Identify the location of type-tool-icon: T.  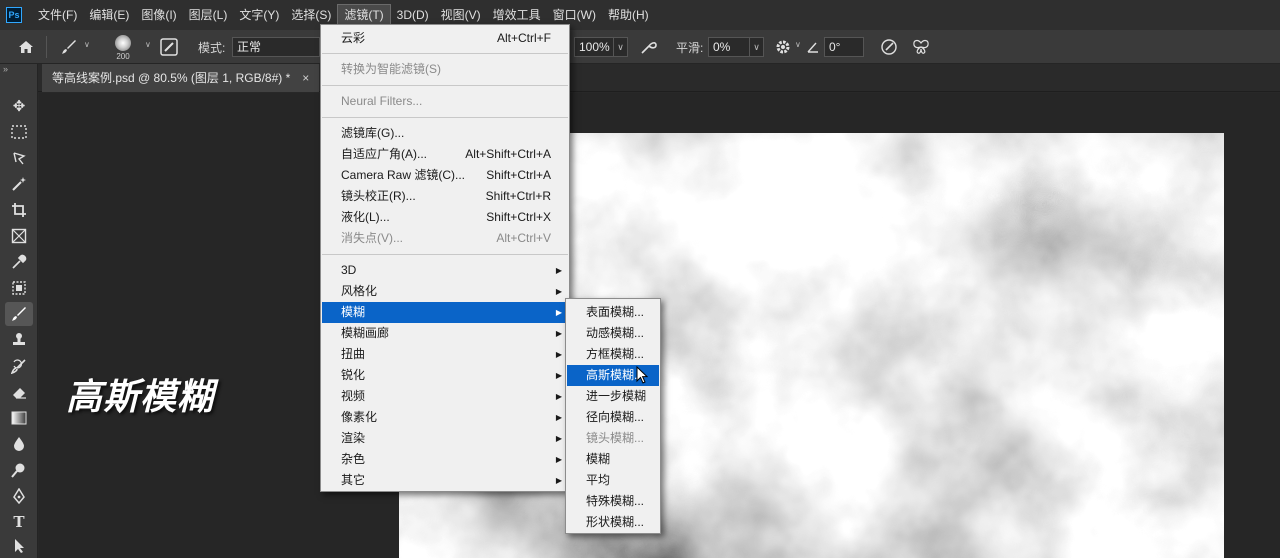
(19, 522).